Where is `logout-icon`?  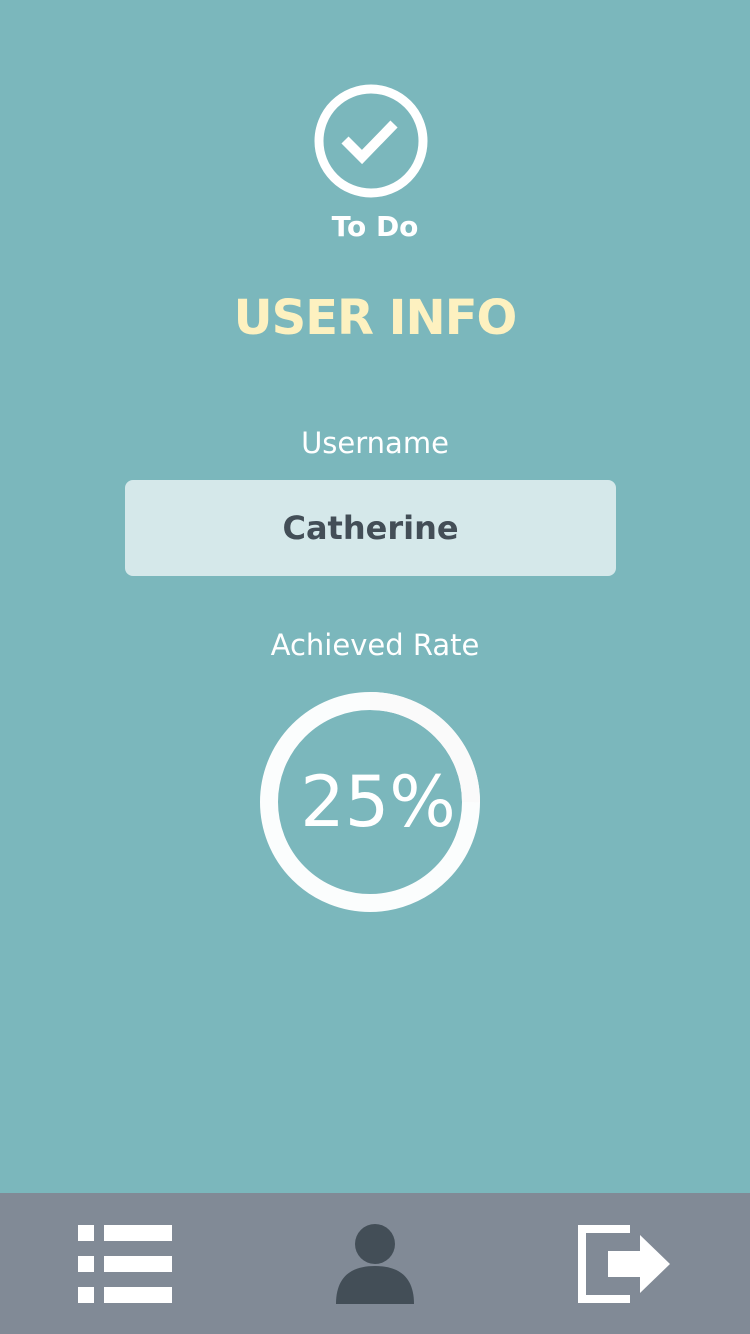 logout-icon is located at coordinates (625, 1263).